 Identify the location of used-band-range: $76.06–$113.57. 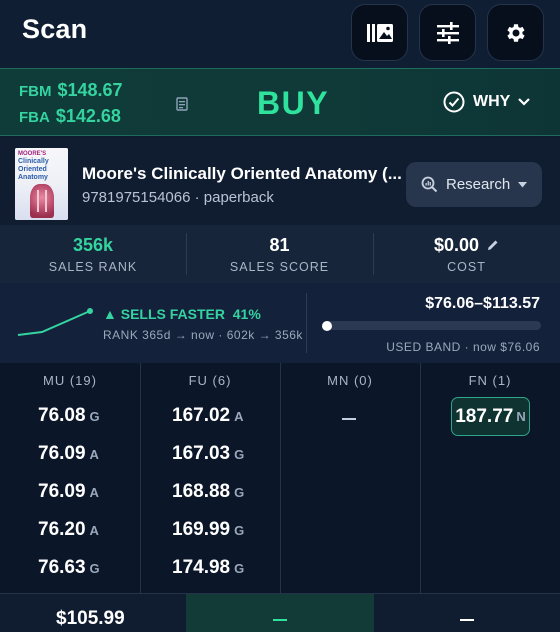
(482, 303).